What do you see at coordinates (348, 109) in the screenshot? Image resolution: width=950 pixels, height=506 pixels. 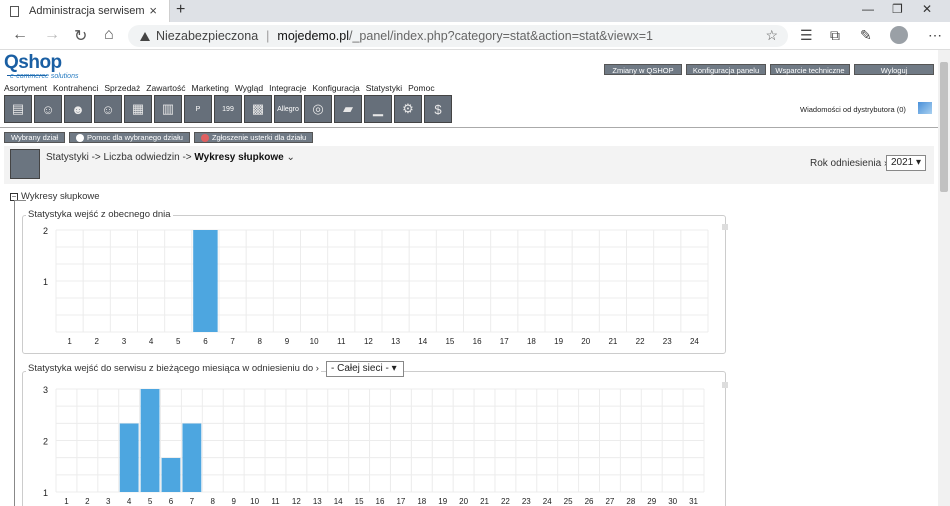 I see `folder-icon: ▰` at bounding box center [348, 109].